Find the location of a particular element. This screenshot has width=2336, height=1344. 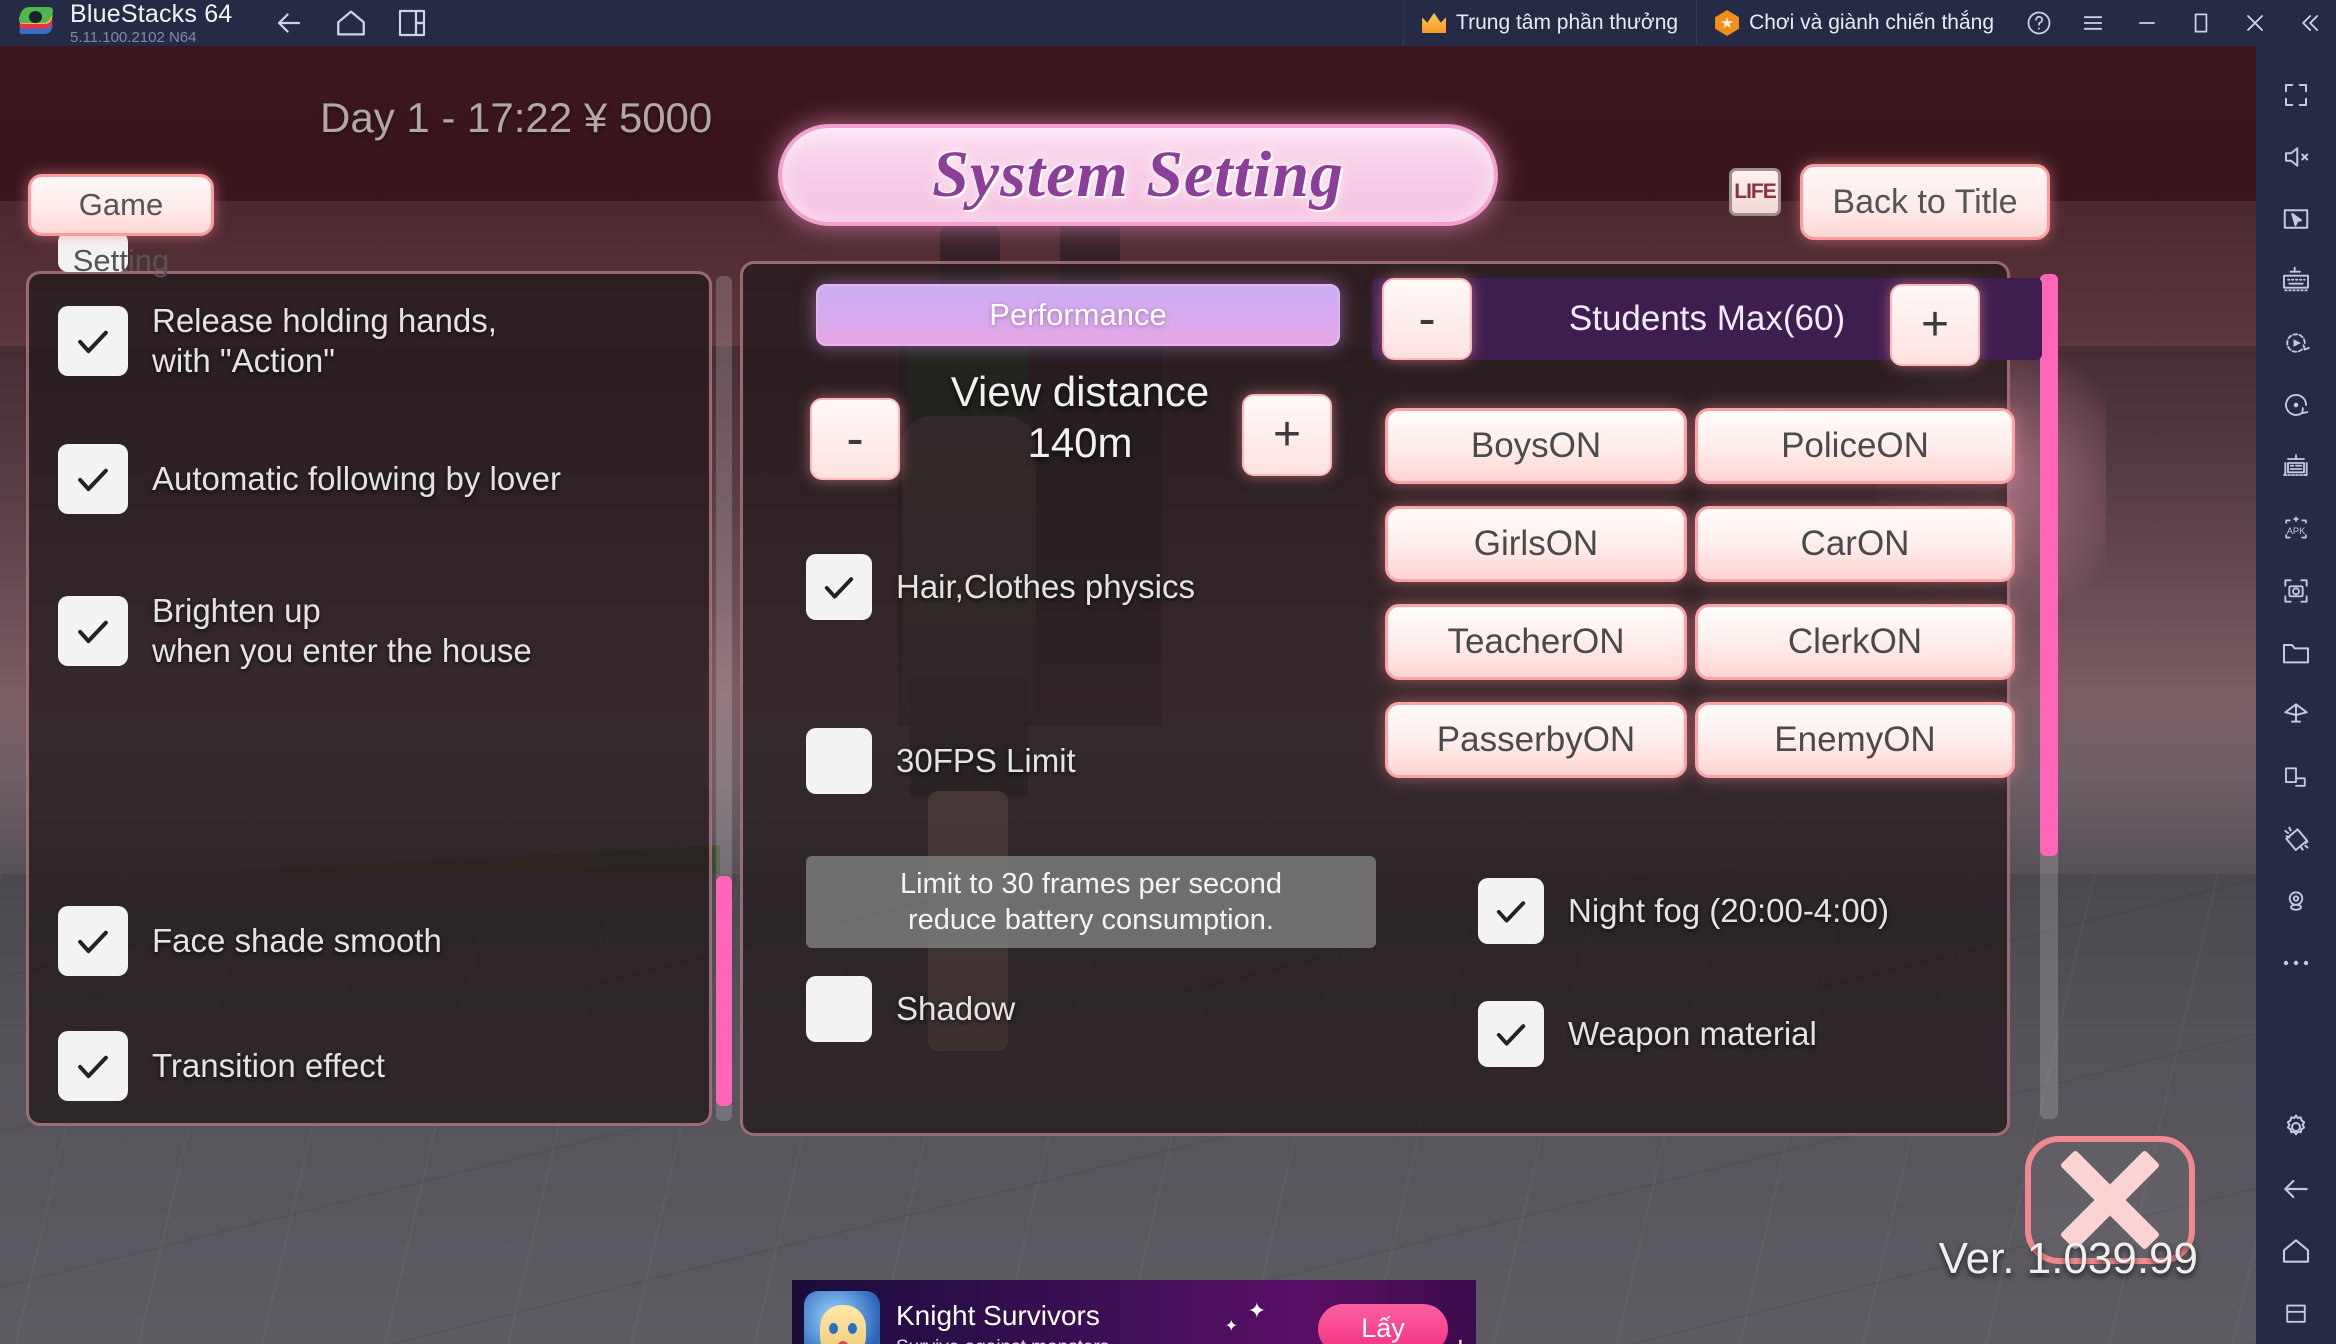

middle-item-hair-clothes-physics: Hair,Clothes physics is located at coordinates (1000, 587).